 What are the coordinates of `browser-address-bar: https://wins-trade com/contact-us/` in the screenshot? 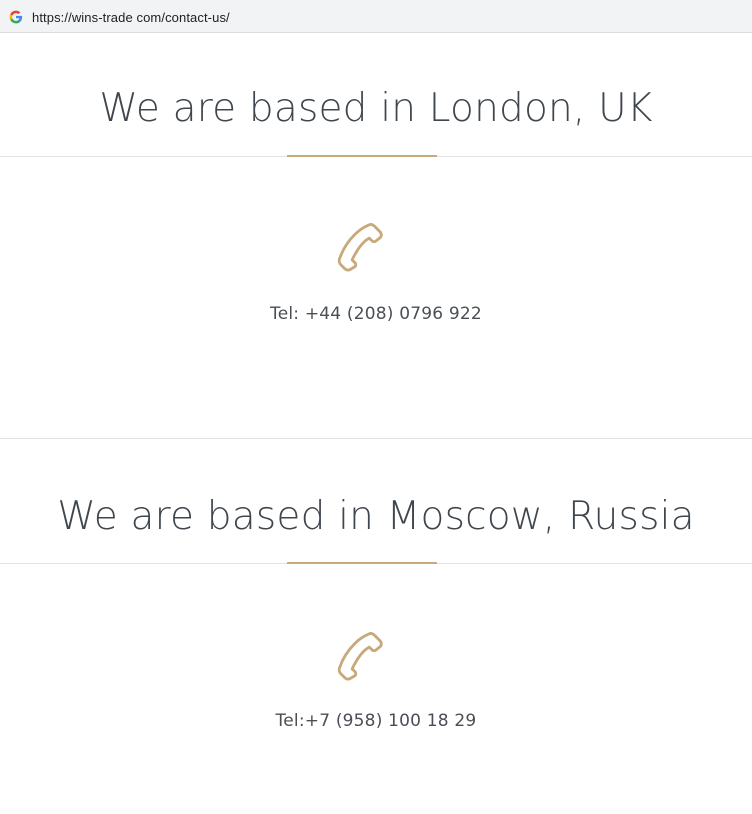 It's located at (376, 16).